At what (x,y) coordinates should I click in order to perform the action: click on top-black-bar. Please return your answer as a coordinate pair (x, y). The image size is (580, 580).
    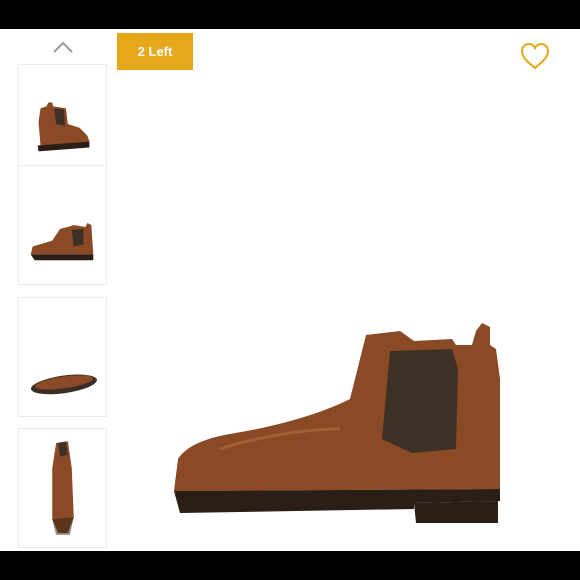
    Looking at the image, I should click on (290, 14).